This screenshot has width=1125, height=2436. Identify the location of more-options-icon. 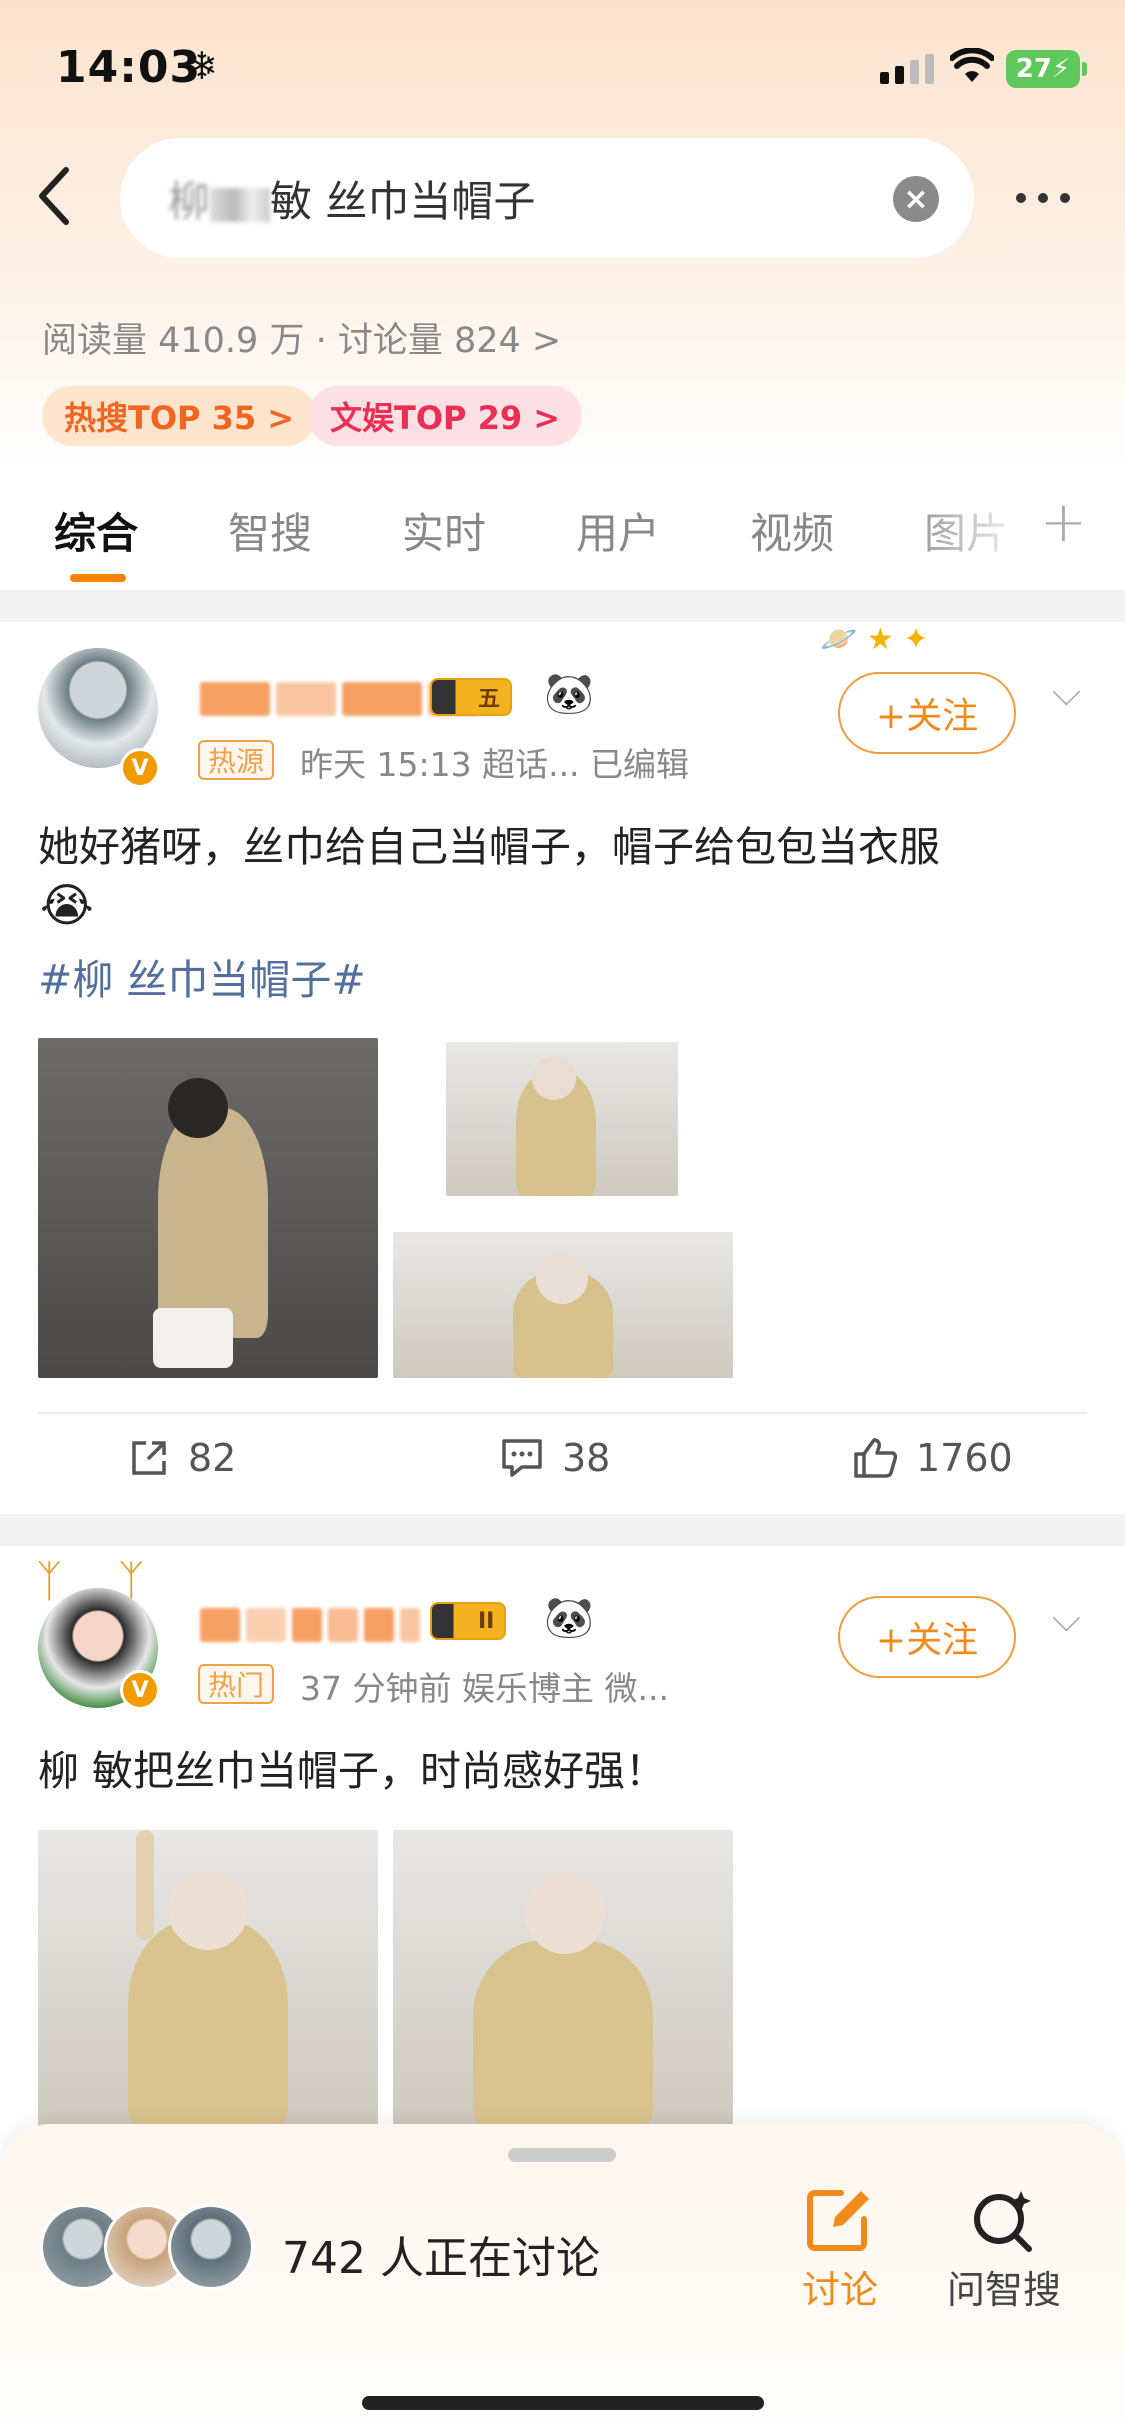
(1043, 198).